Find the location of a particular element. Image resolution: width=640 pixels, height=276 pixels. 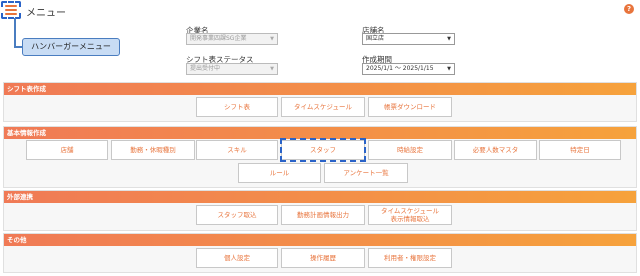

rule-button: ルール is located at coordinates (279, 173).